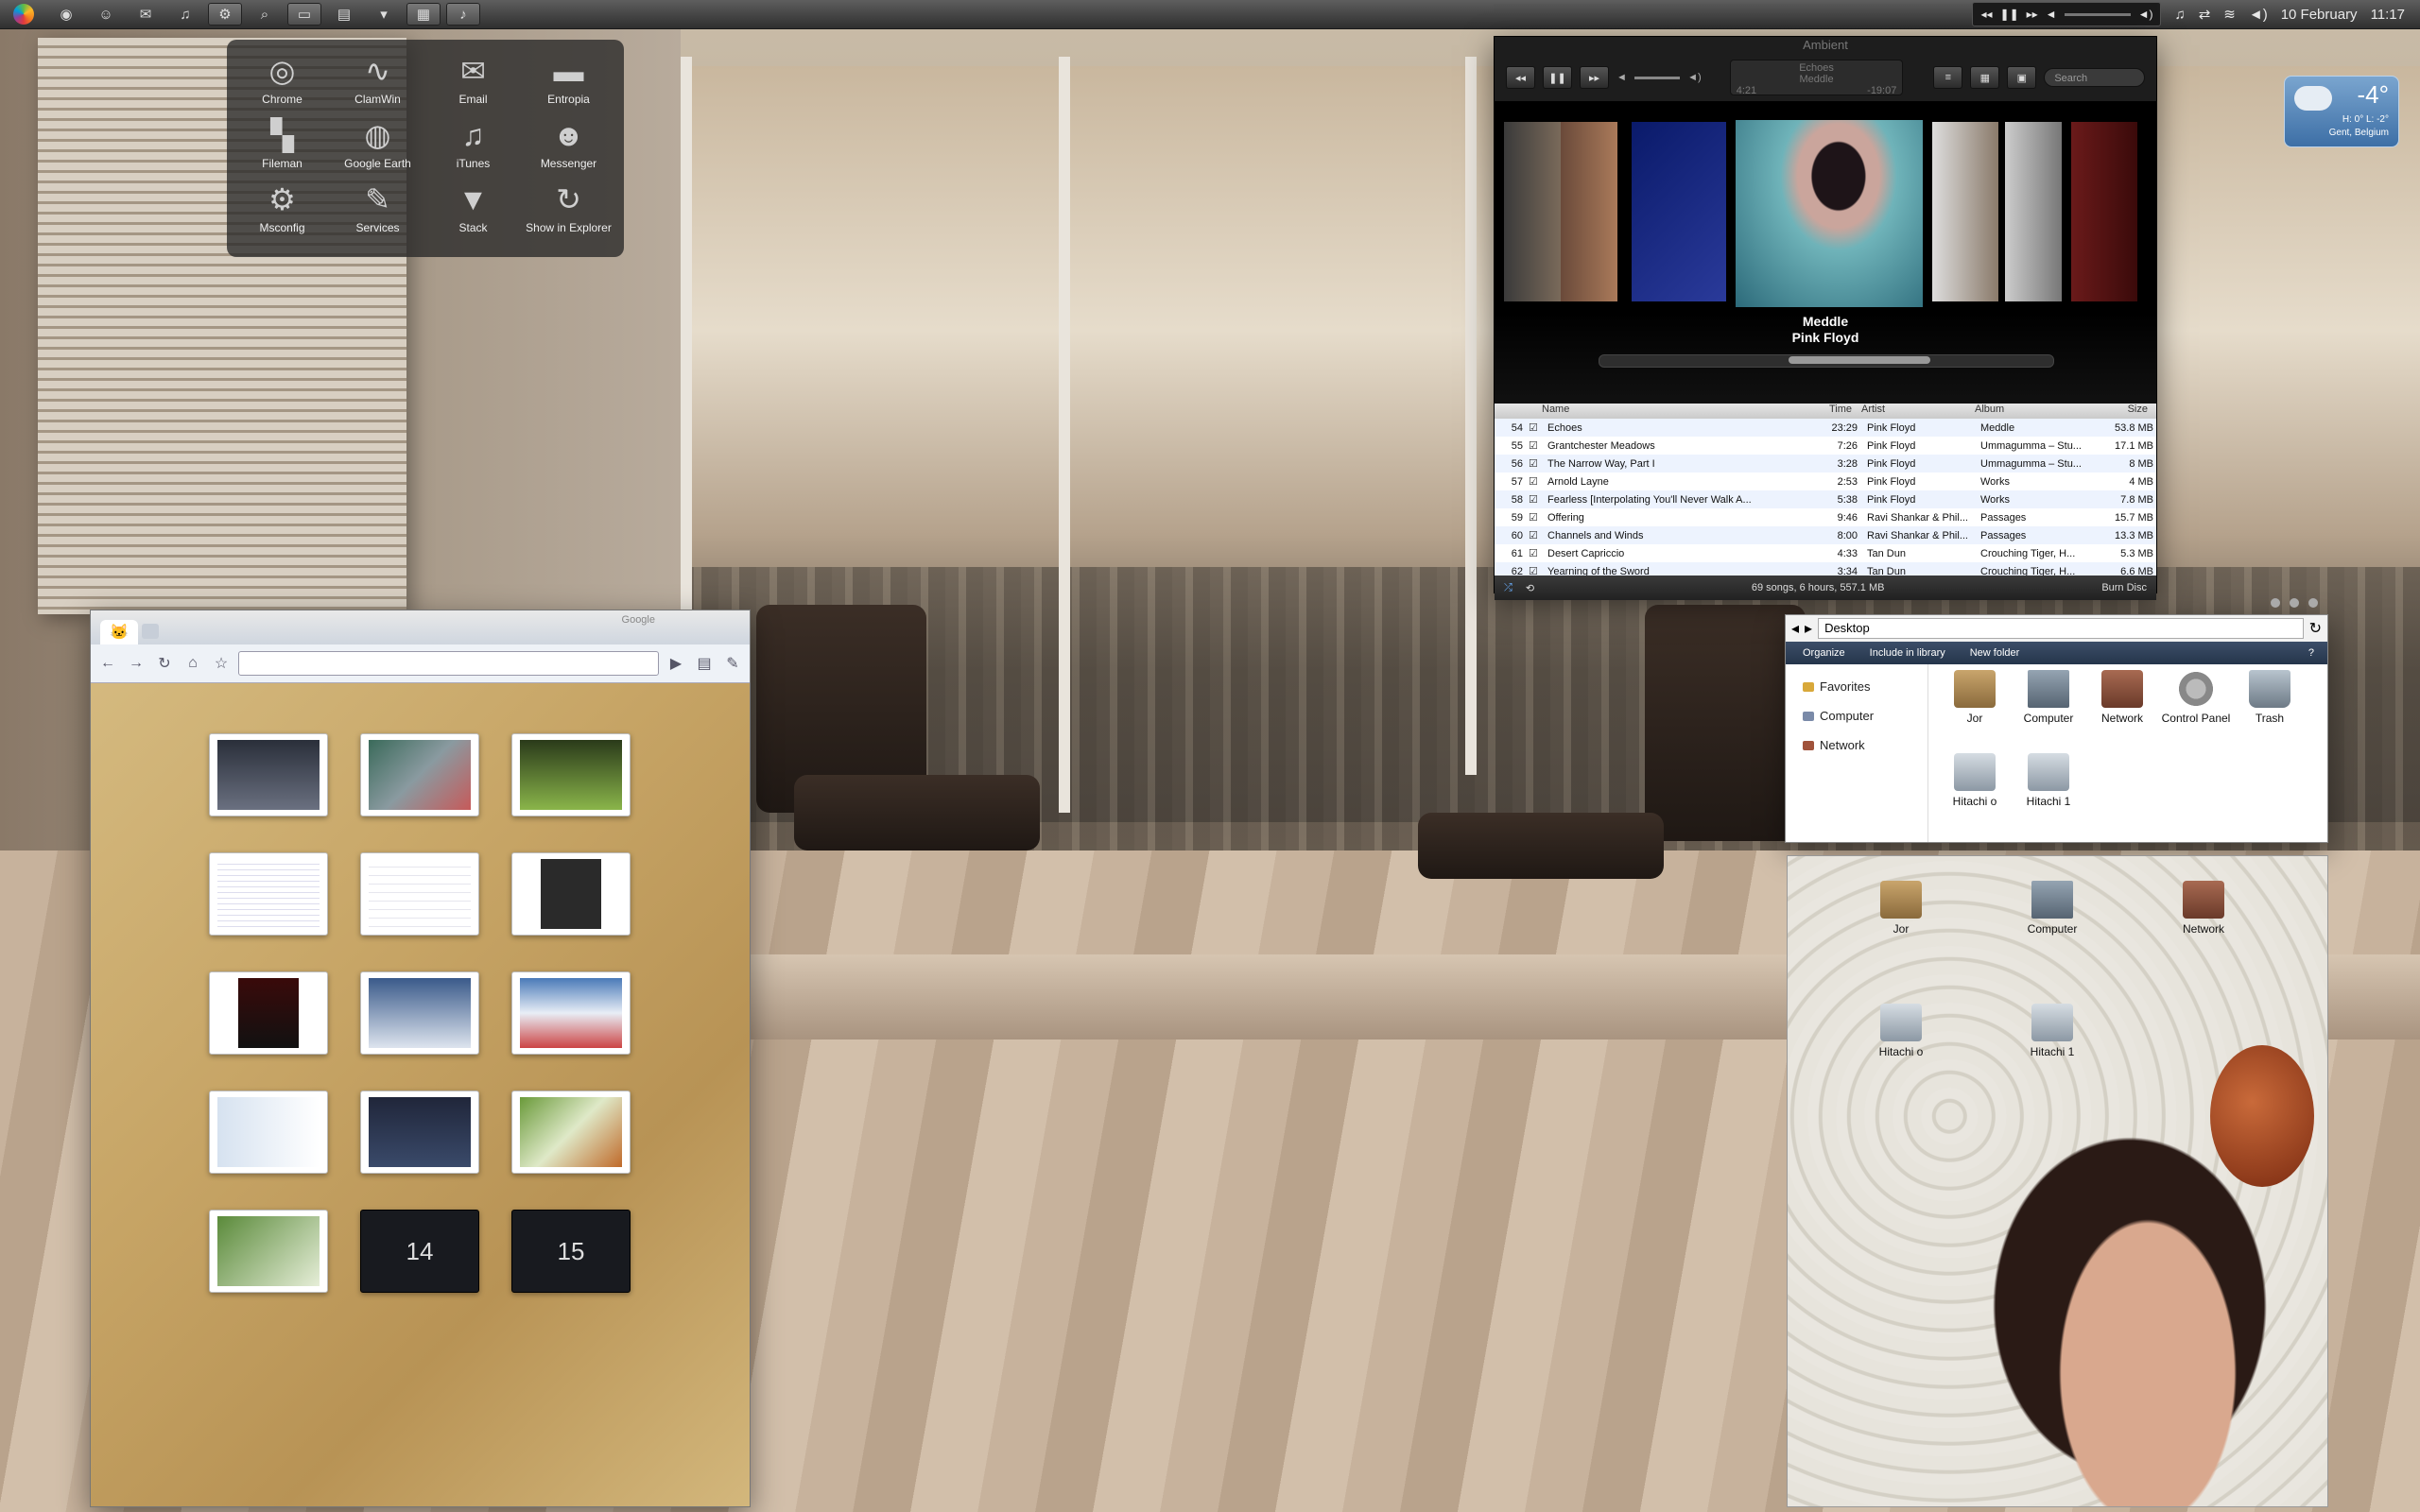 This screenshot has height=1512, width=2420. Describe the element at coordinates (377, 213) in the screenshot. I see `launcher-item-services: ✎ Services` at that location.